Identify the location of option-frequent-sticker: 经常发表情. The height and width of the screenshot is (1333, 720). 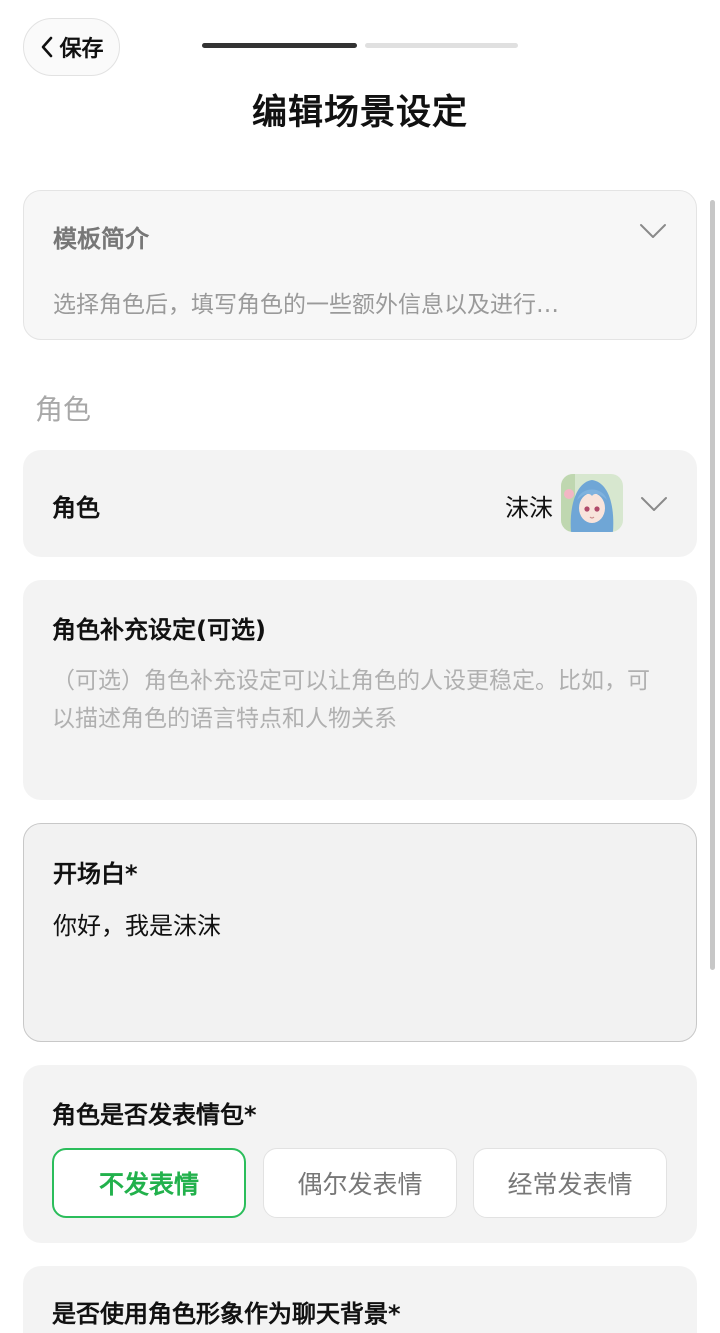
(570, 1183).